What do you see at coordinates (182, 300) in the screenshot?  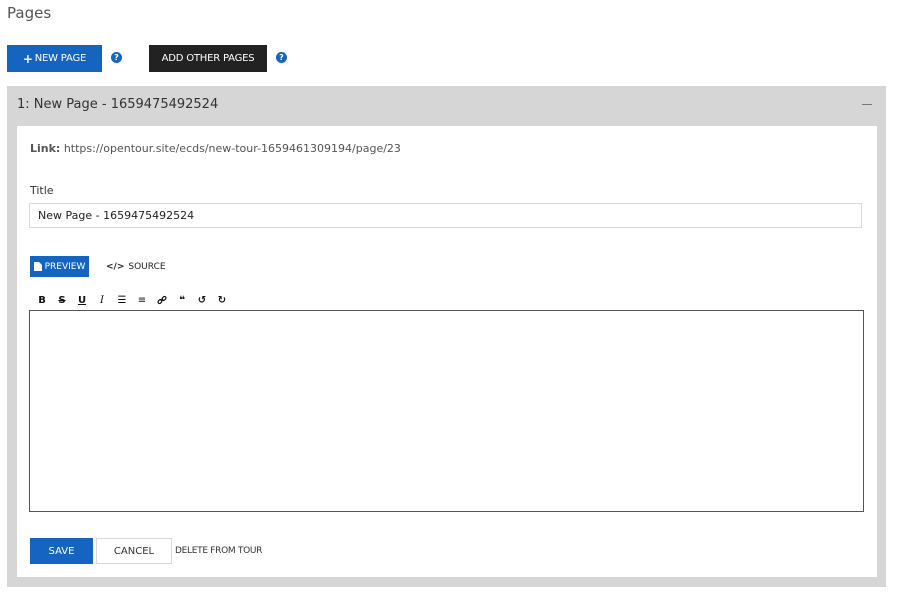 I see `quote-button: ❝` at bounding box center [182, 300].